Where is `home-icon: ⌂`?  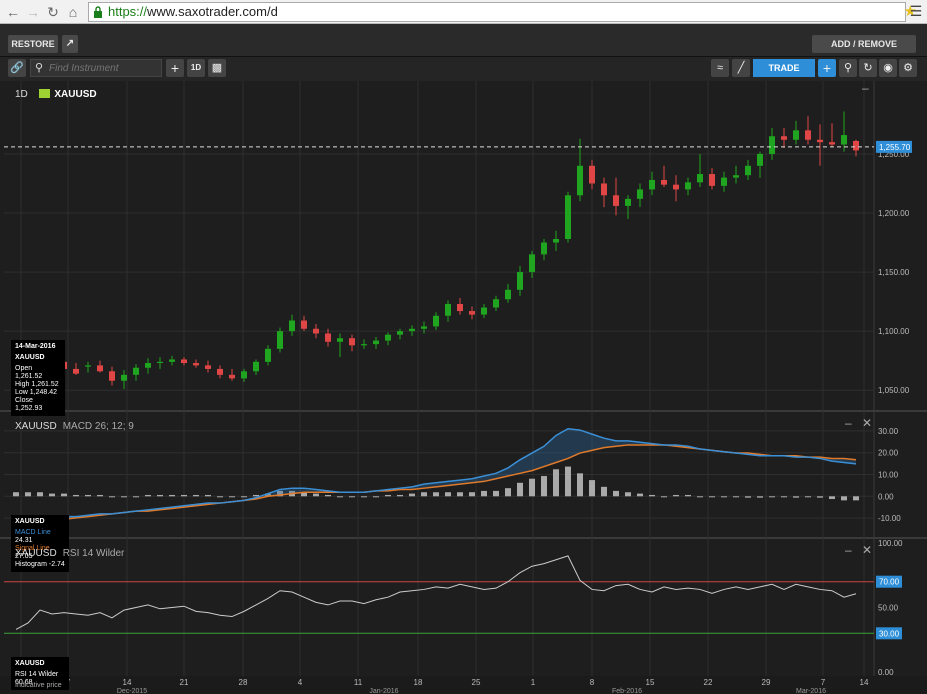
home-icon: ⌂ is located at coordinates (73, 12).